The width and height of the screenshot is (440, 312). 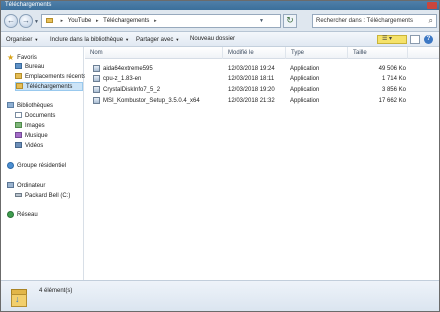 I want to click on sidebar-item-label: Téléchargements, so click(x=49, y=87).